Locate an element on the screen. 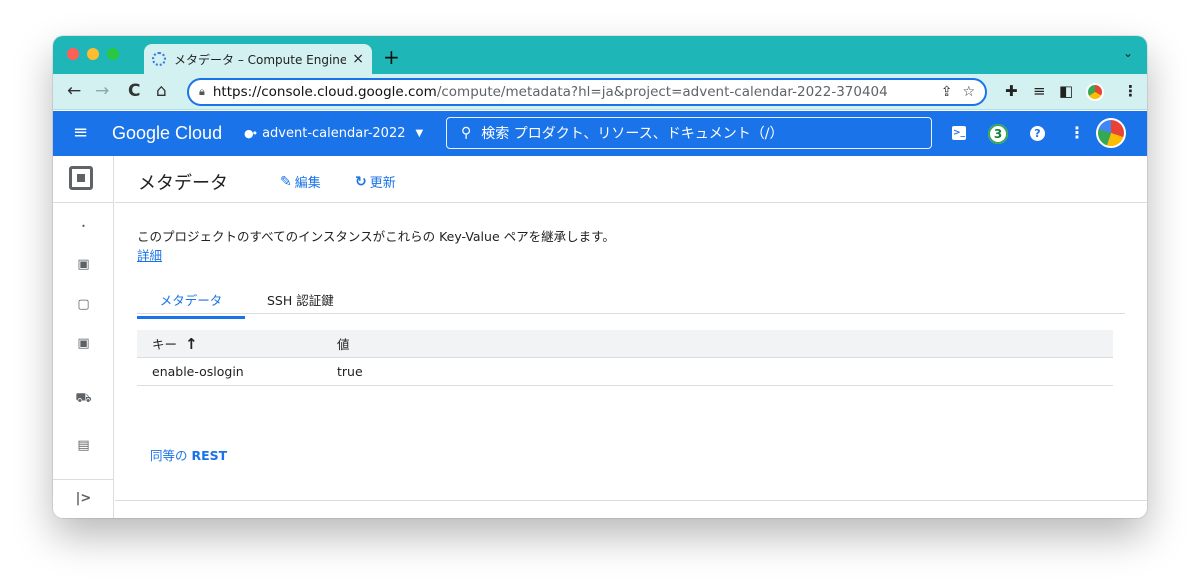 This screenshot has width=1200, height=588. caret-down-icon: ▼ is located at coordinates (419, 133).